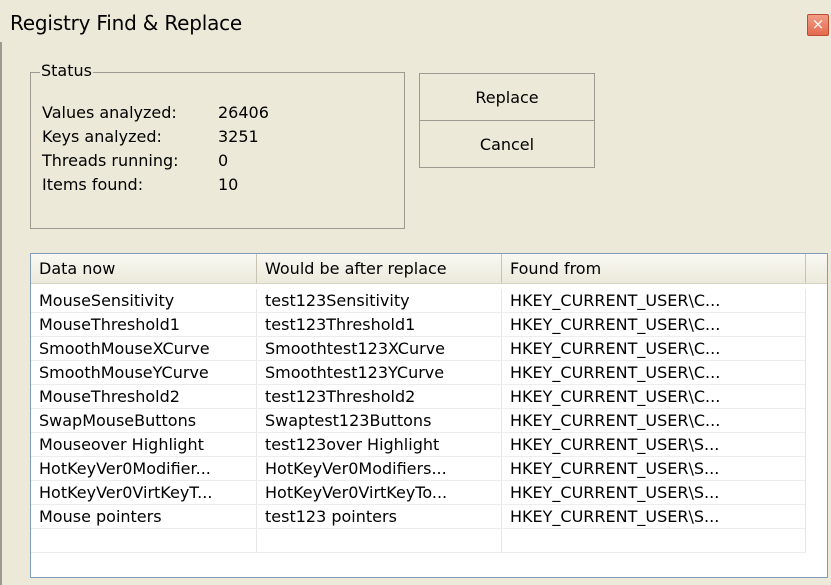 Image resolution: width=831 pixels, height=585 pixels. I want to click on data-now-cell: SmoothMouseXCurve, so click(144, 349).